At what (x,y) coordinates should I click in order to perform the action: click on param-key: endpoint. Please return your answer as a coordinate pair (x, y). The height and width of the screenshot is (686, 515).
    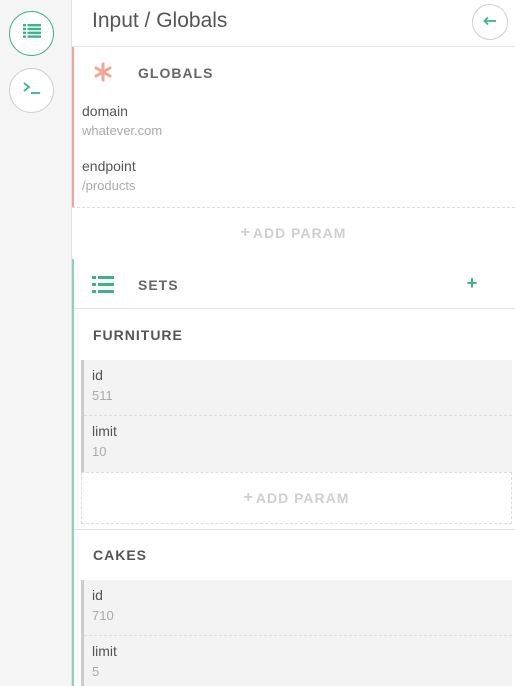
    Looking at the image, I should click on (109, 166).